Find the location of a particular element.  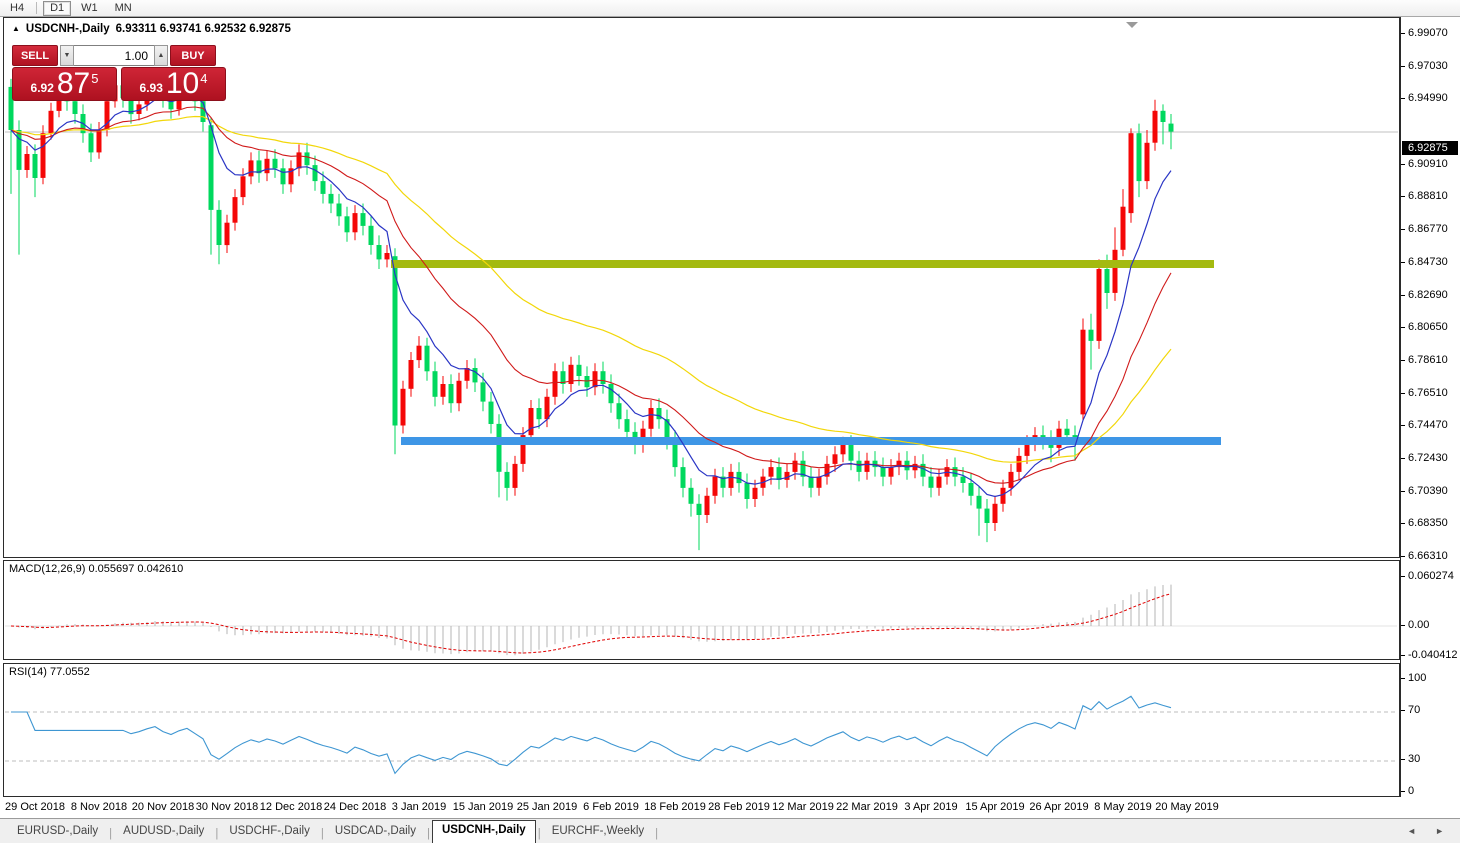

date-axis-label: 8 May 2019 is located at coordinates (1123, 807).